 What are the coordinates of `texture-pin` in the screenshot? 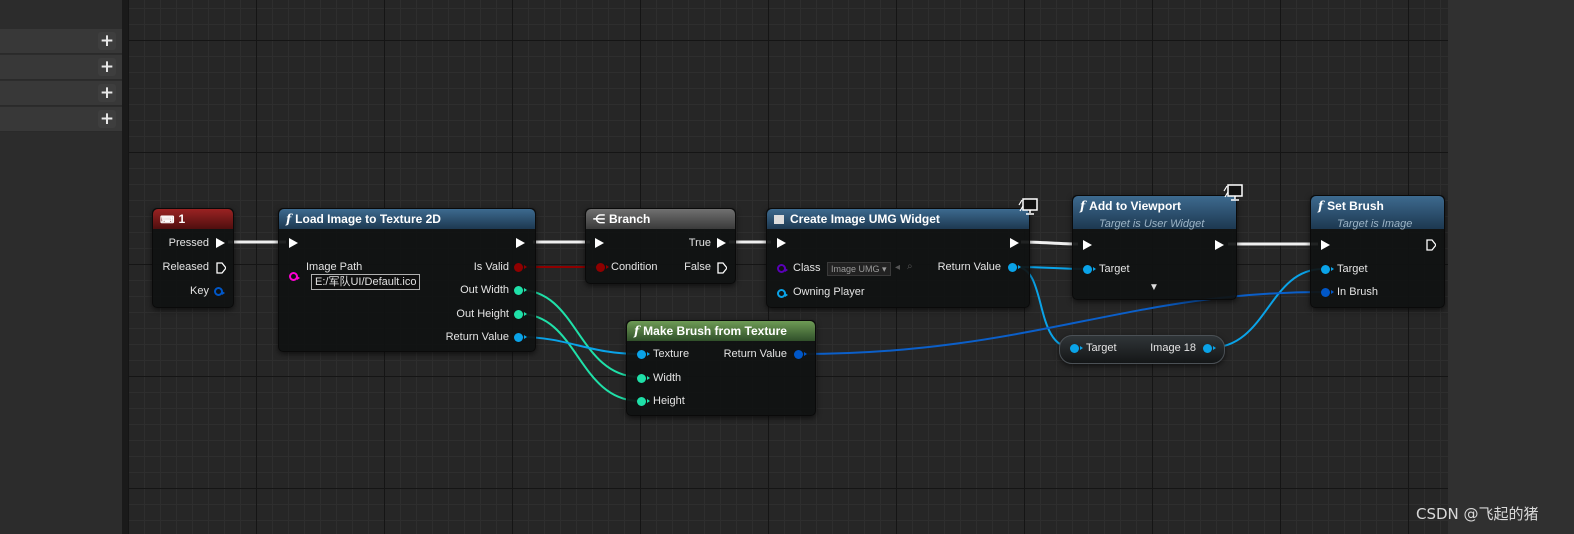 It's located at (643, 354).